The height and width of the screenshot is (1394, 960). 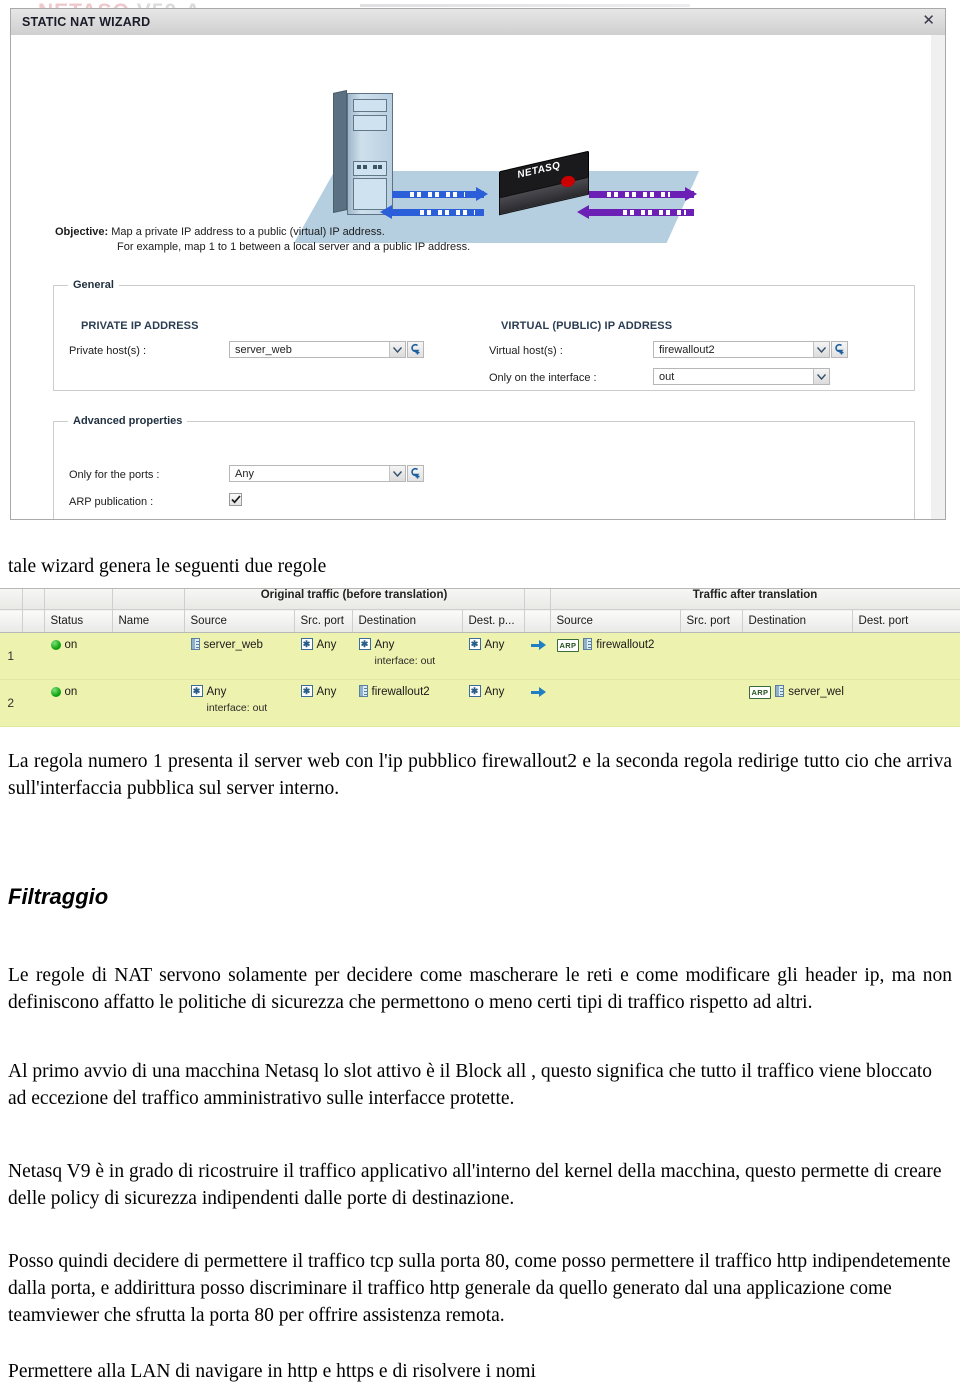 What do you see at coordinates (755, 599) in the screenshot?
I see `group-header-traffic-after-translation: Traffic after translation` at bounding box center [755, 599].